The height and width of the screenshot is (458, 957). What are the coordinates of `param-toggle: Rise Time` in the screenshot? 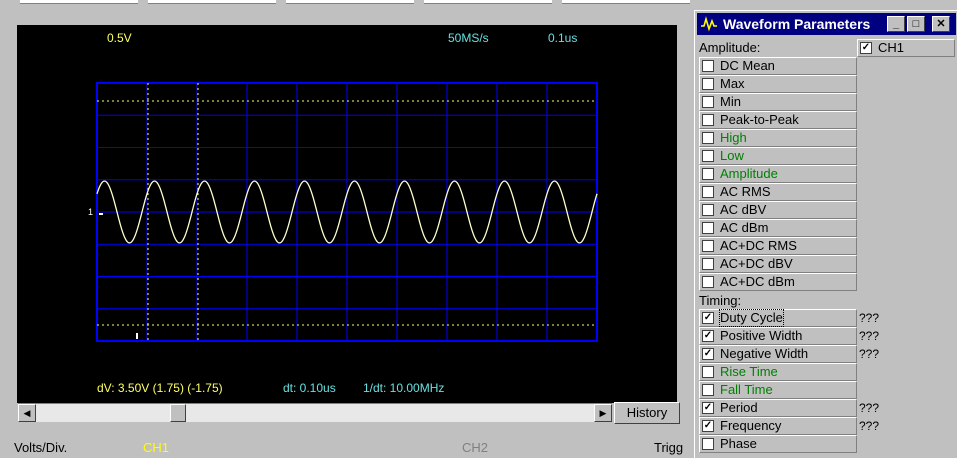 It's located at (778, 372).